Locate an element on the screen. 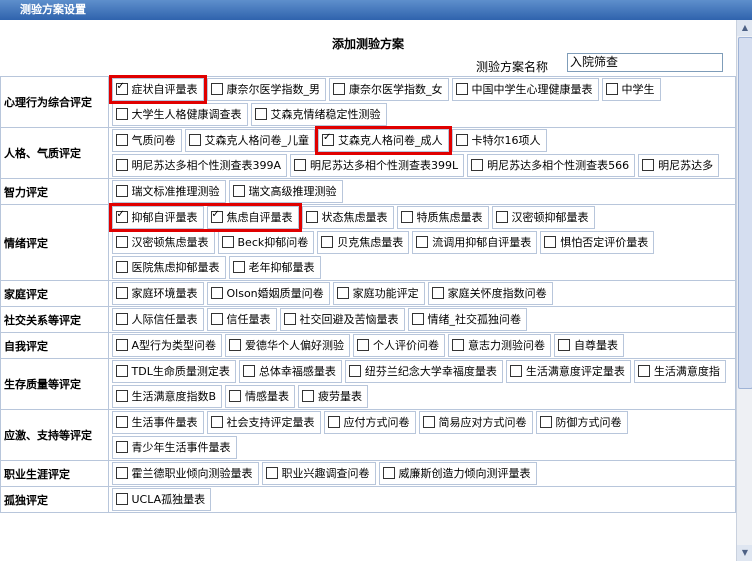 The height and width of the screenshot is (561, 752). assessment-option: 瑞文标准推理测验 is located at coordinates (168, 191).